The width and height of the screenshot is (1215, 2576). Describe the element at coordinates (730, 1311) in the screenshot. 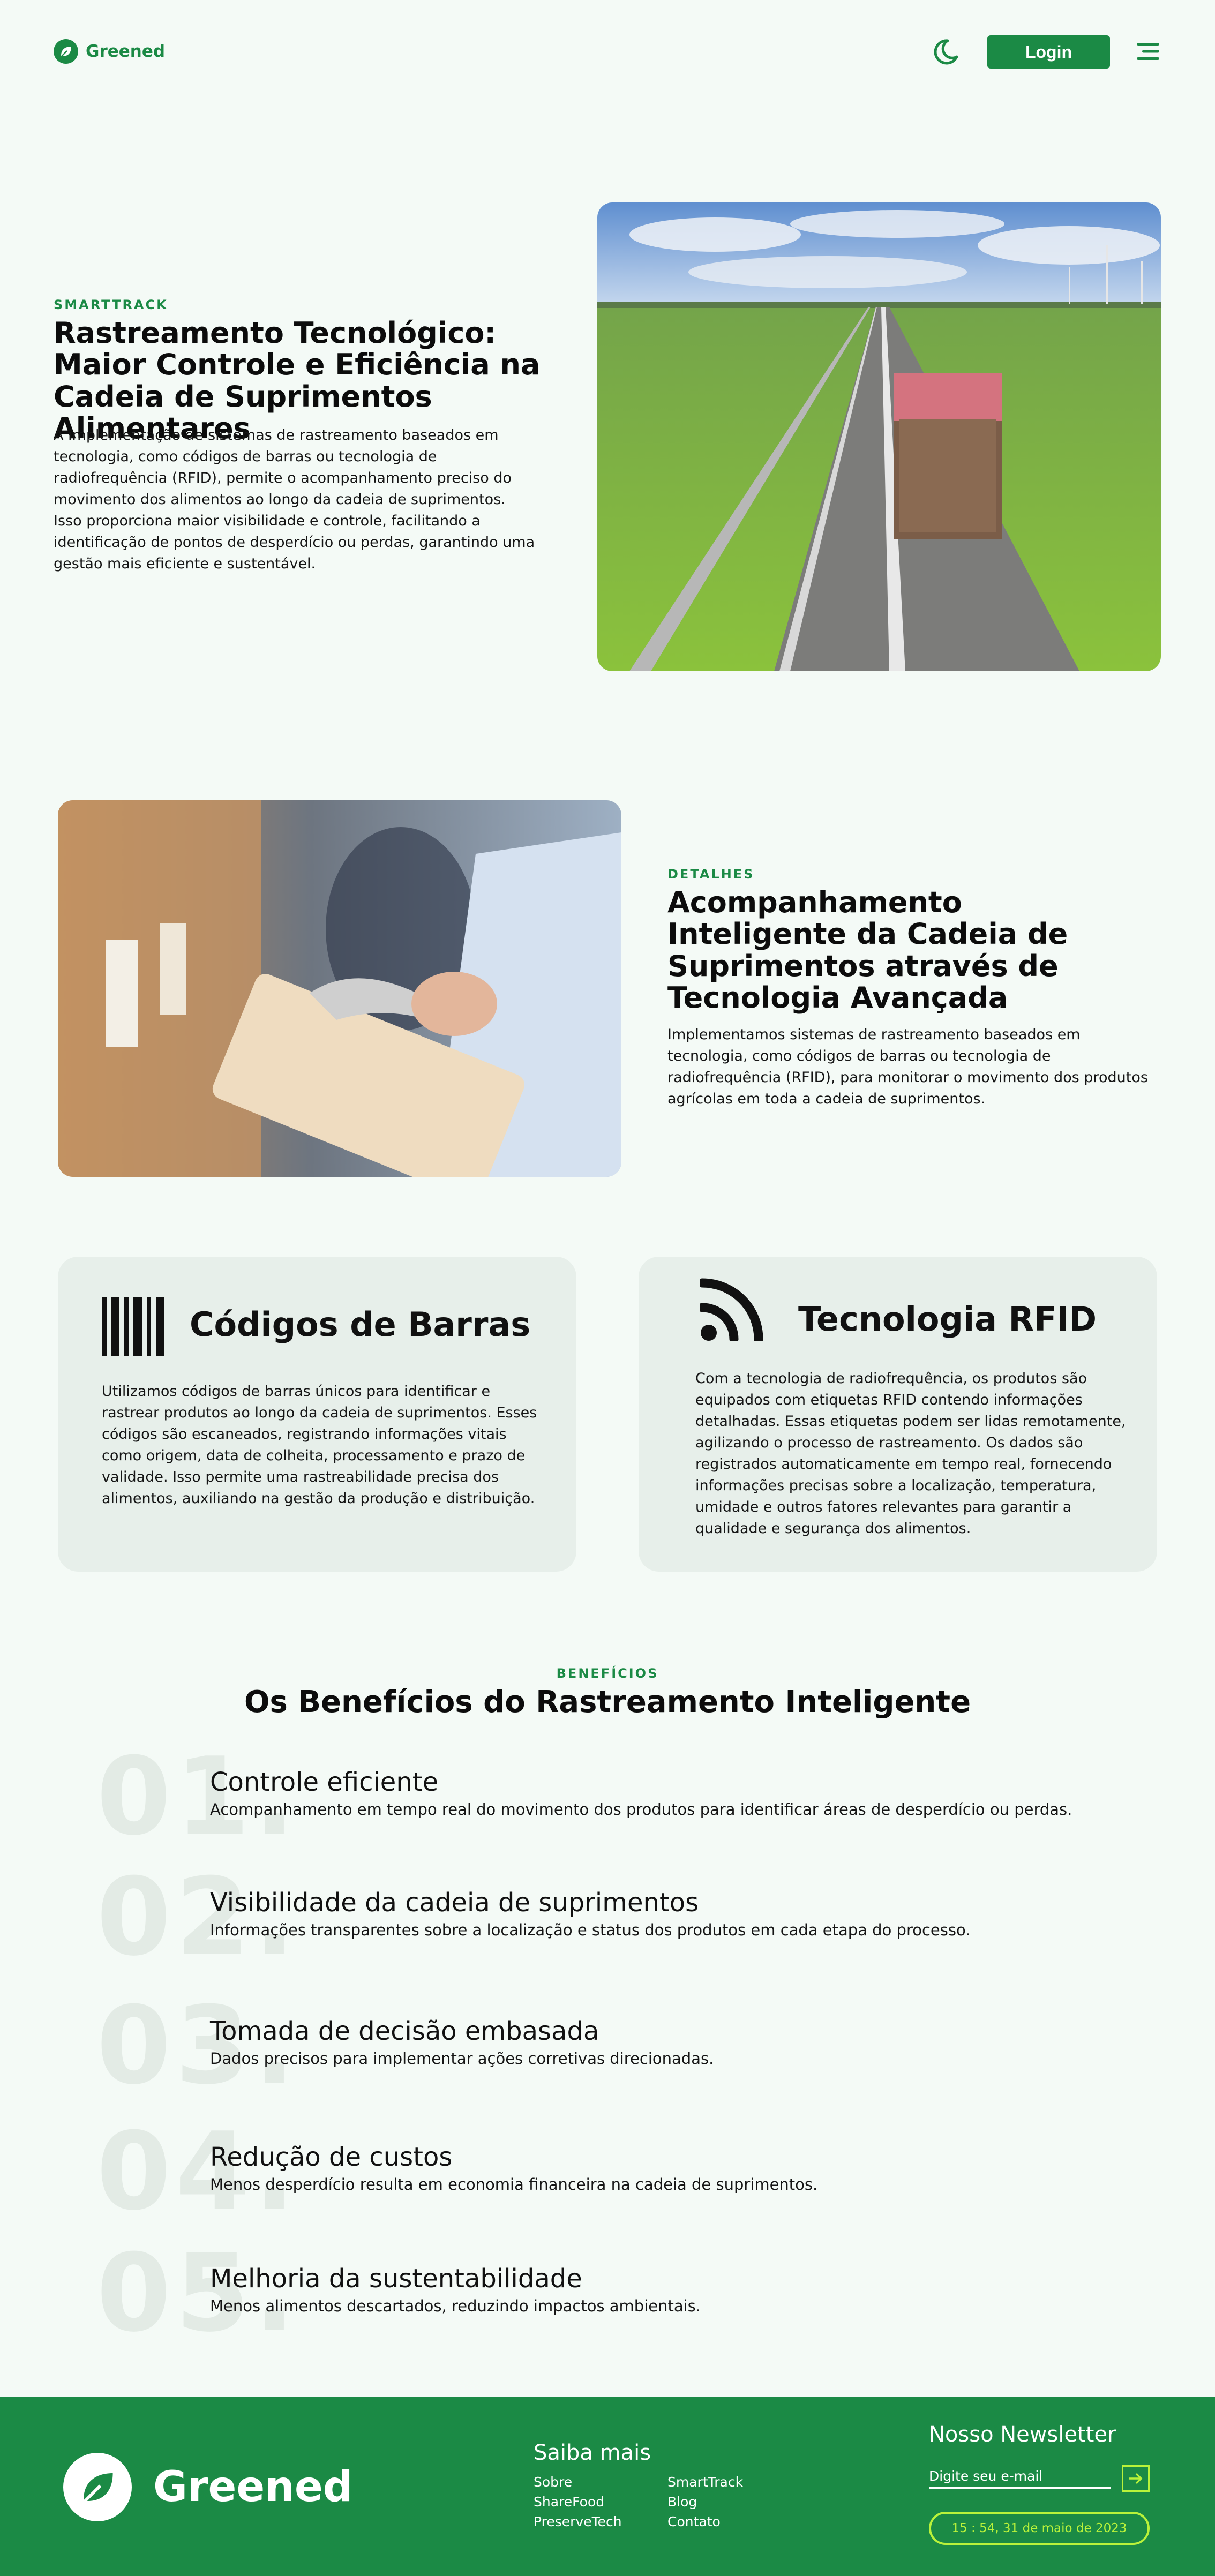

I see `rss-icon` at that location.